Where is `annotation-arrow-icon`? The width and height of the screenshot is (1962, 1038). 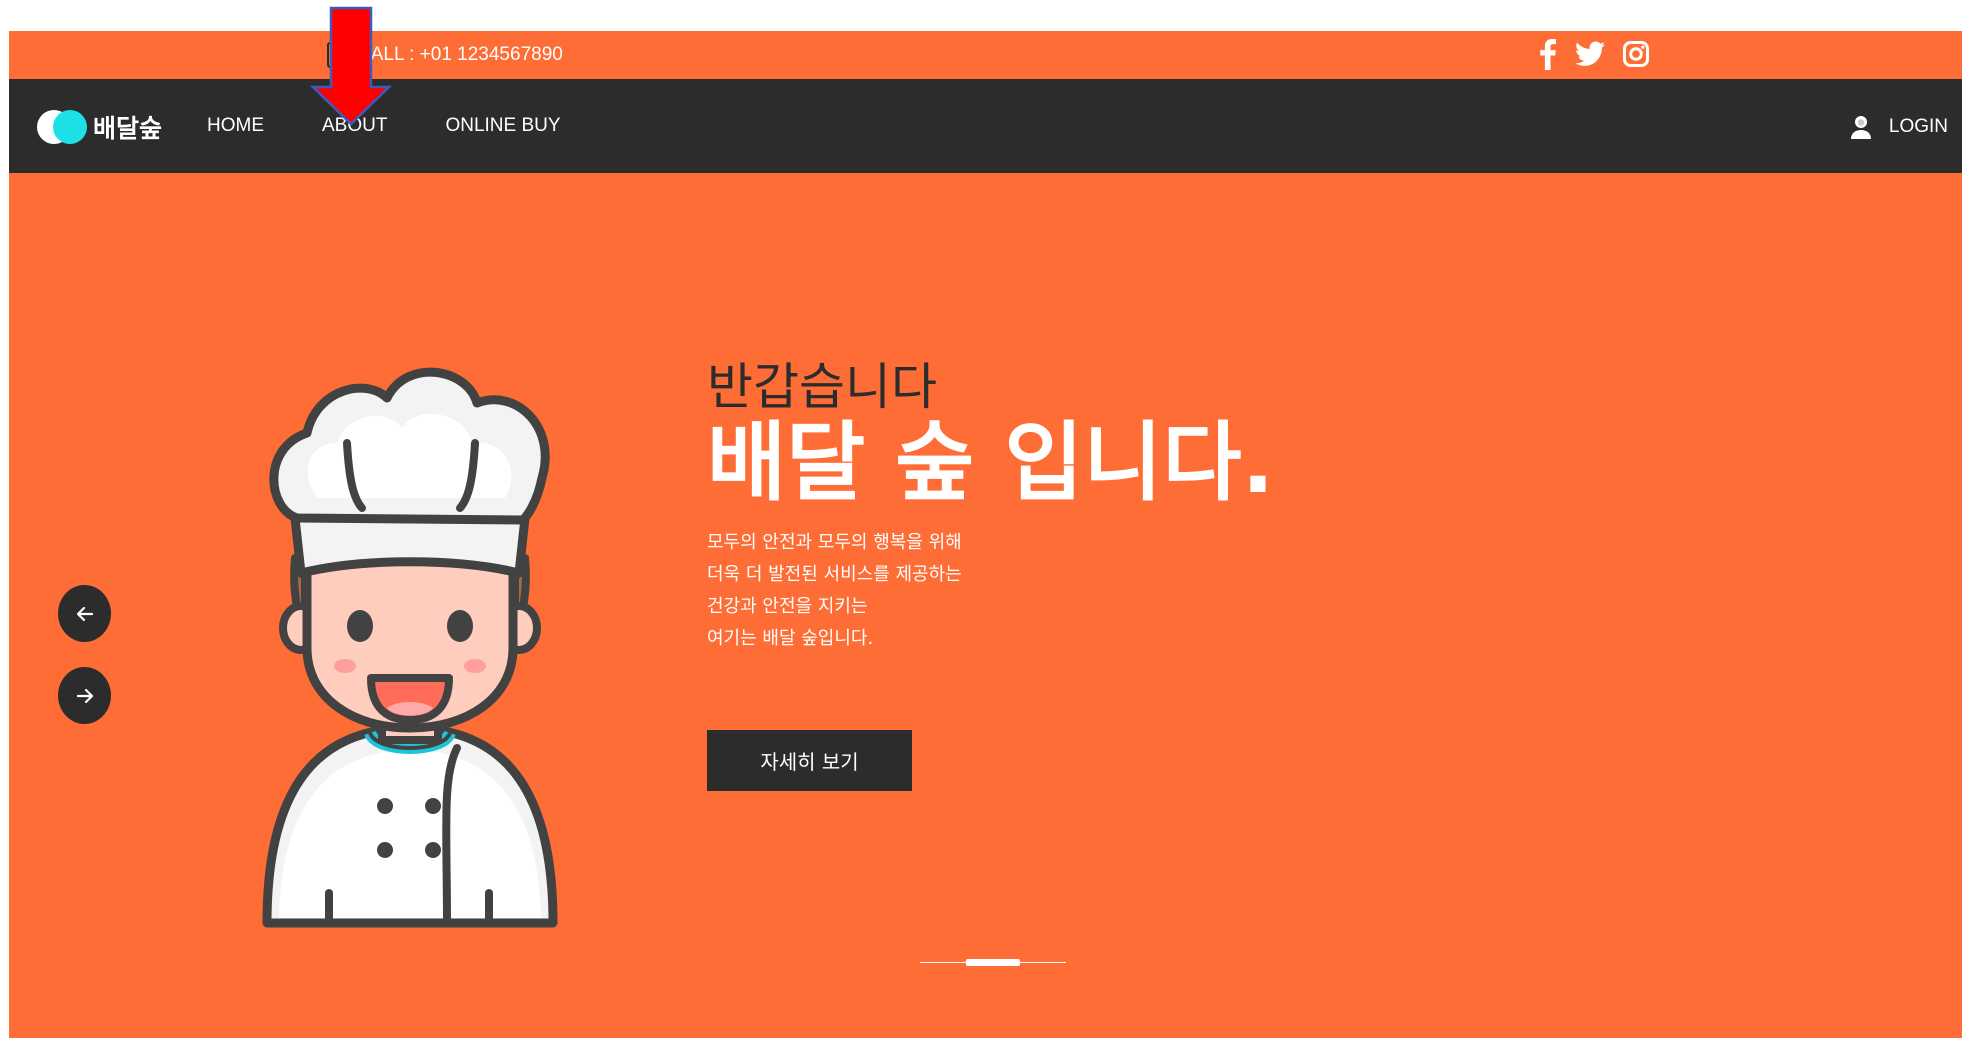
annotation-arrow-icon is located at coordinates (351, 66).